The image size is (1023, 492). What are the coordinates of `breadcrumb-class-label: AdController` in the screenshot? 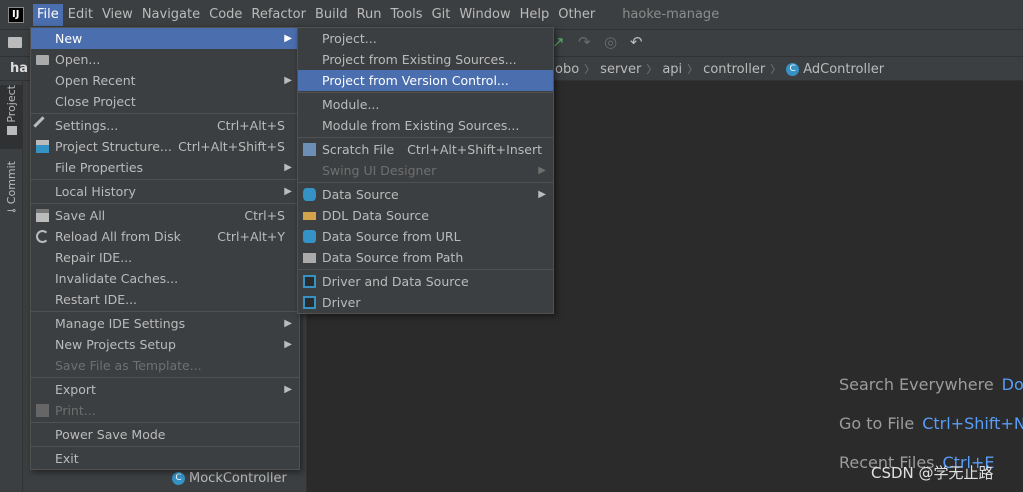 It's located at (844, 69).